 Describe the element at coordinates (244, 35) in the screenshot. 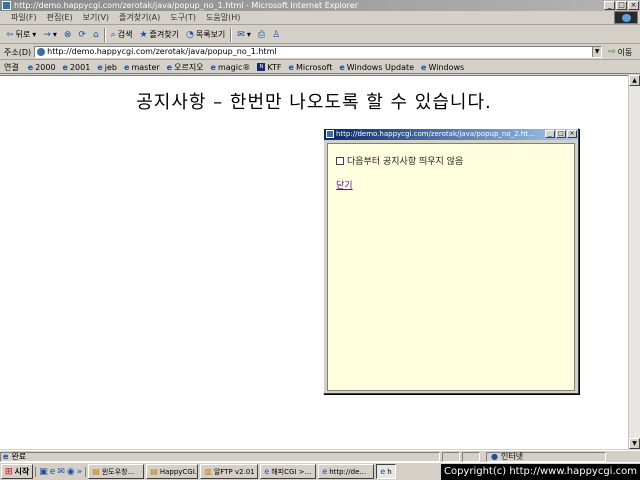

I see `mail-button: ✉ ▾` at that location.